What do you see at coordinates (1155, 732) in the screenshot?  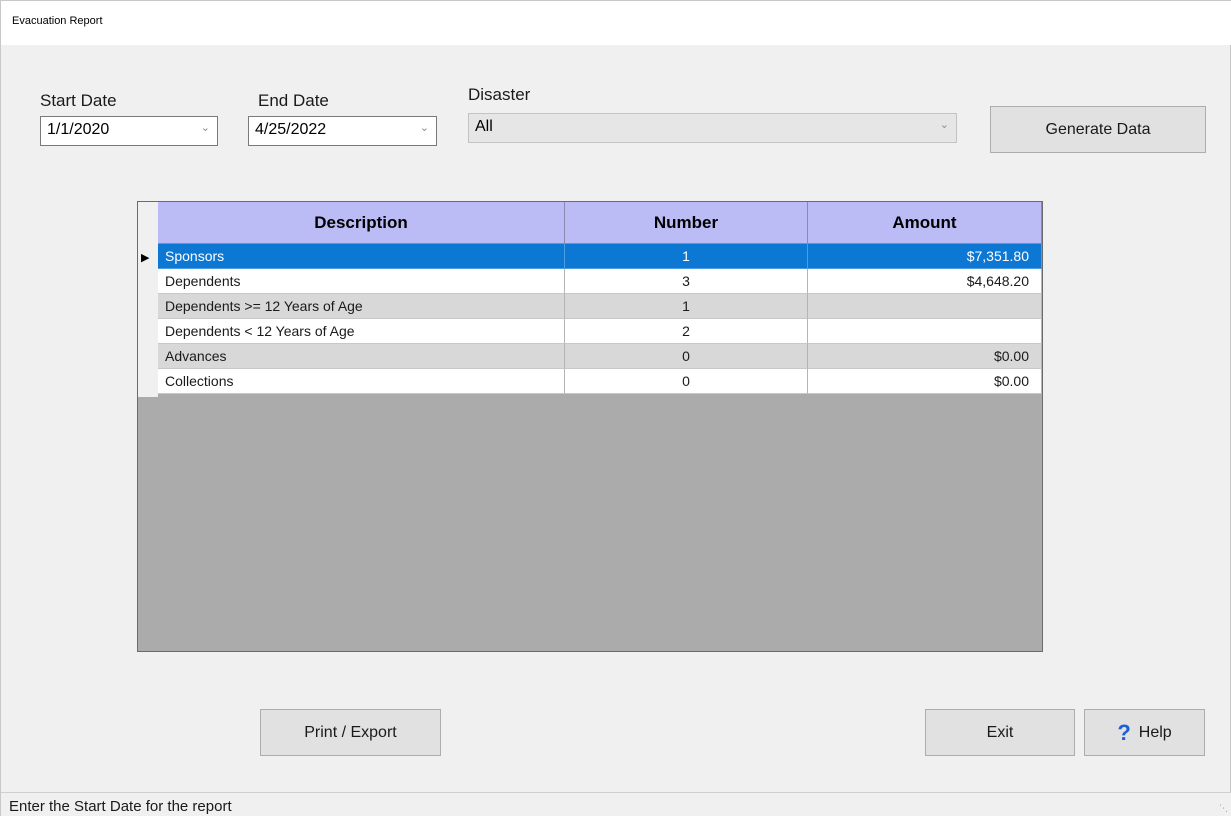 I see `help-label: Help` at bounding box center [1155, 732].